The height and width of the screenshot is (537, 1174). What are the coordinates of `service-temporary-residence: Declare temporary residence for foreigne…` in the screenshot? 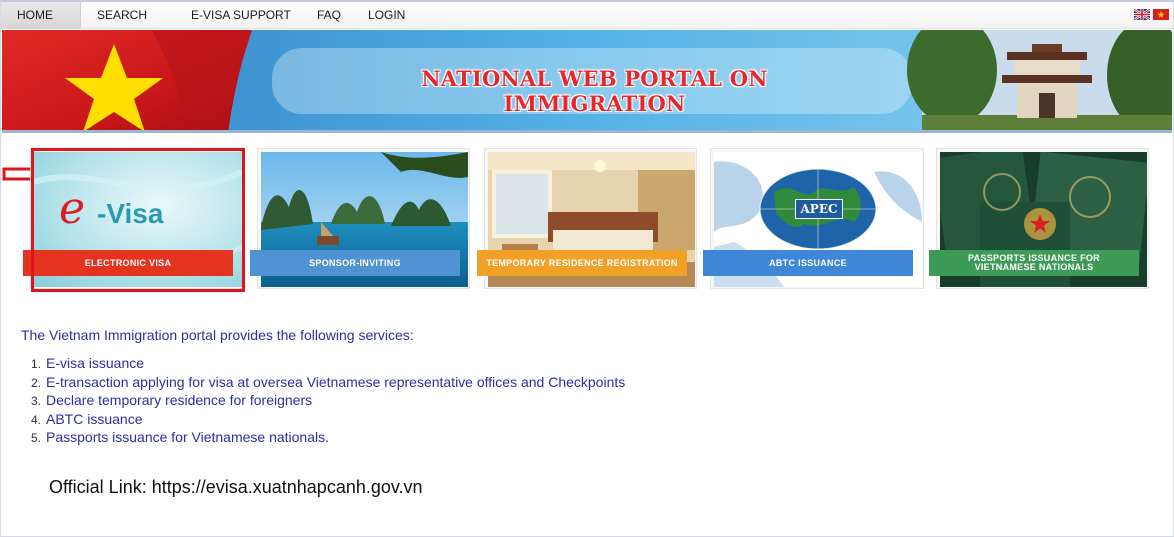 It's located at (179, 400).